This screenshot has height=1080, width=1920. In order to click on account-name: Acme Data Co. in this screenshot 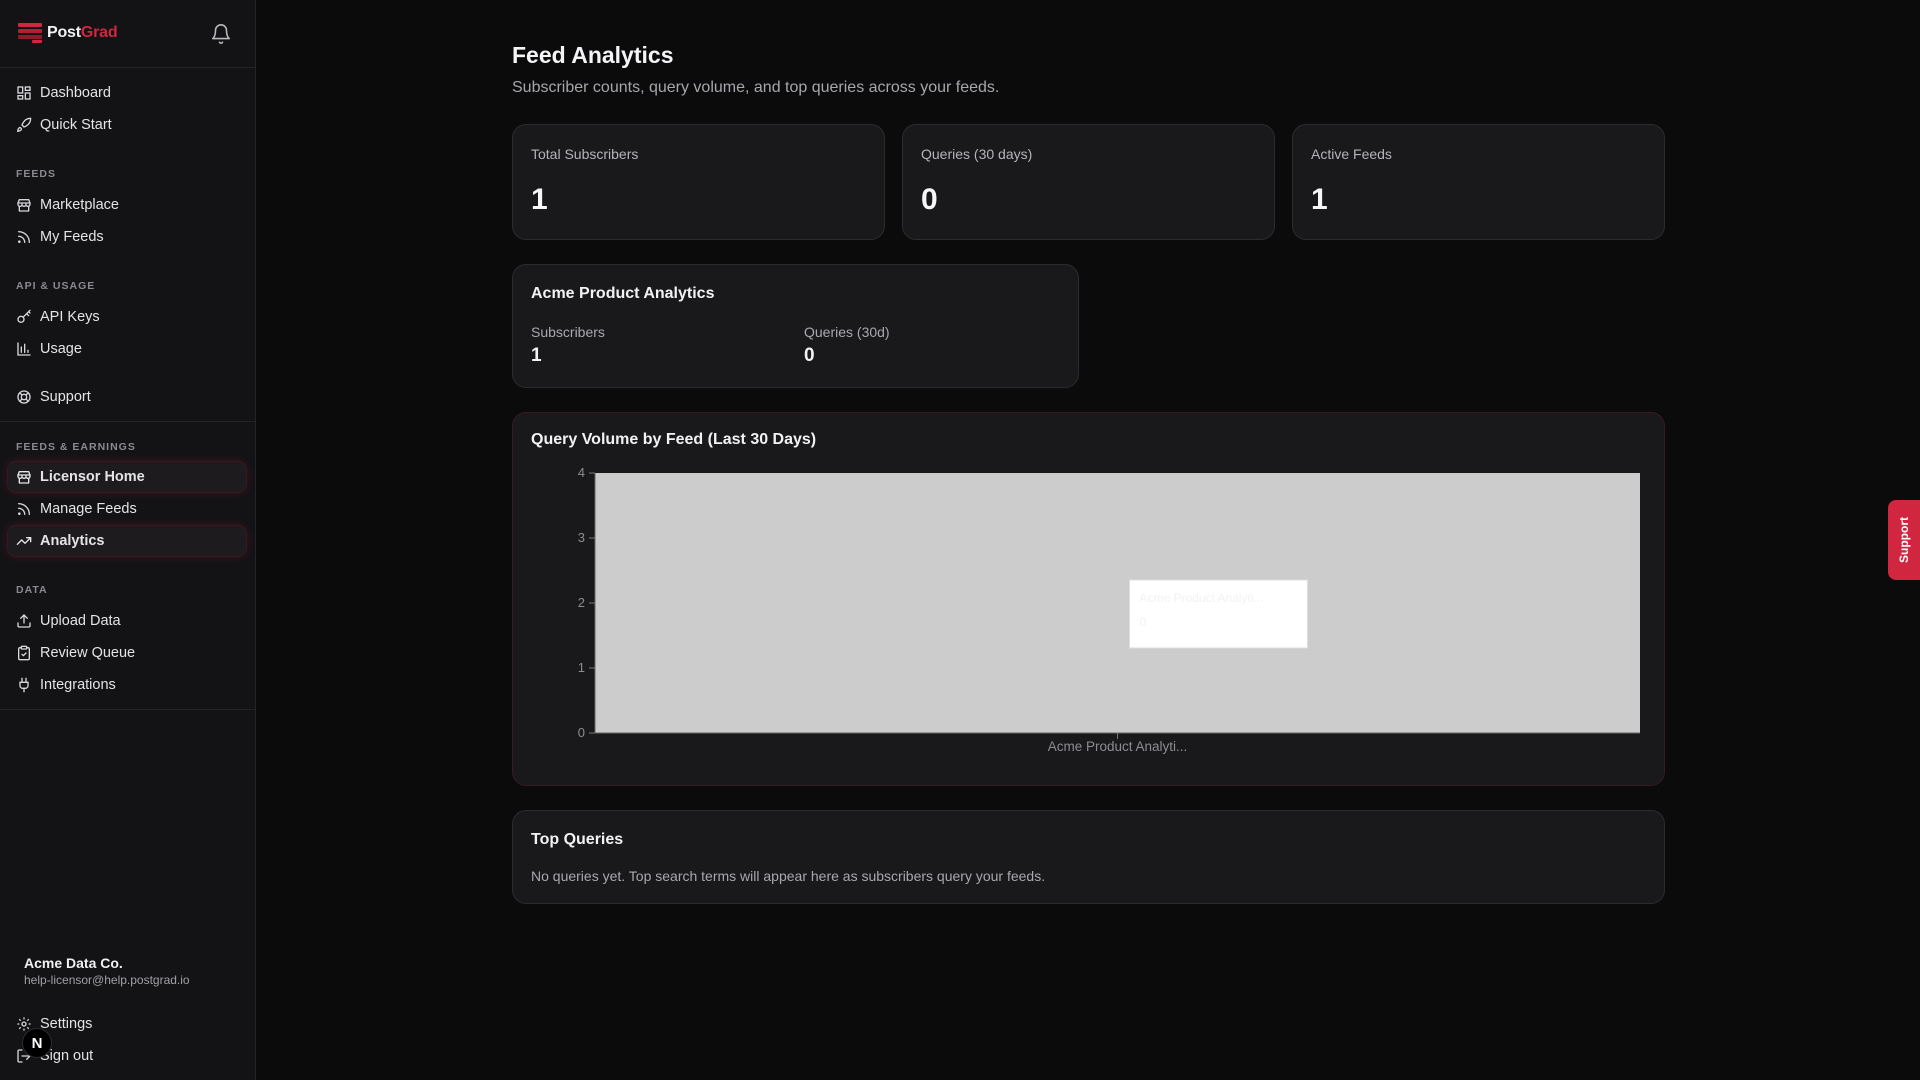, I will do `click(73, 963)`.